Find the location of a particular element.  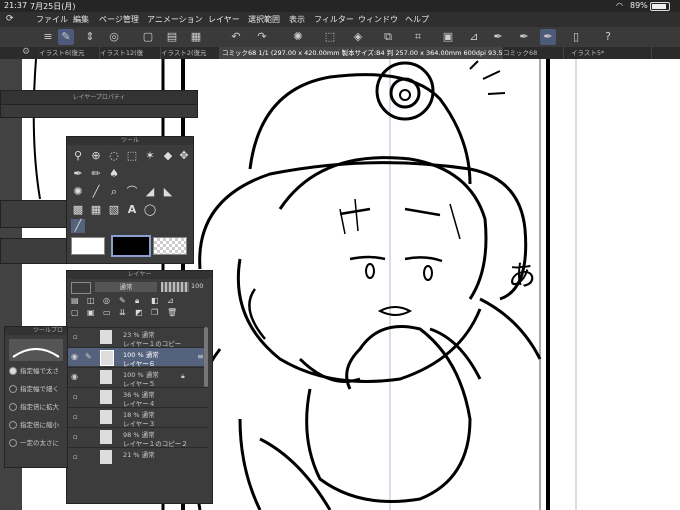

gradient-icon: ▩ is located at coordinates (78, 210).